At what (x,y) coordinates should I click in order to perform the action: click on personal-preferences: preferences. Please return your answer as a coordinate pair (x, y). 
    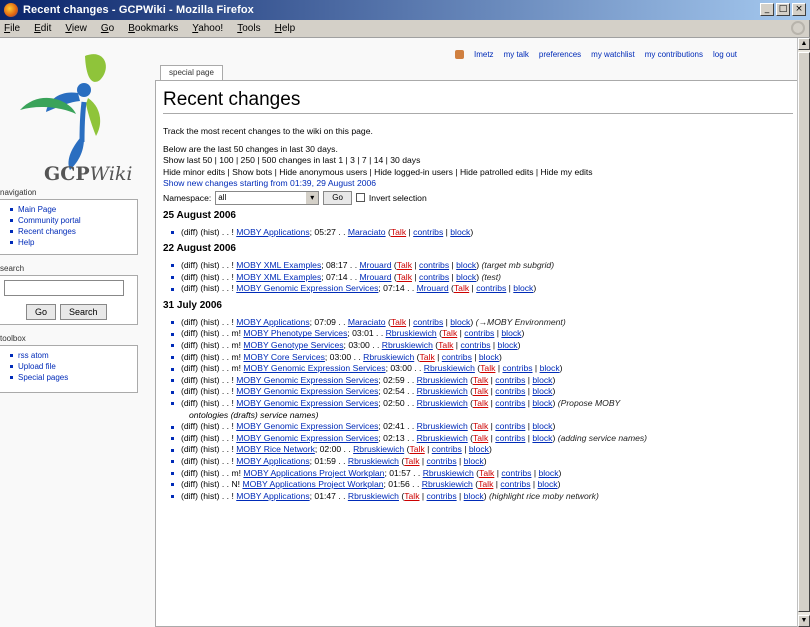
    Looking at the image, I should click on (560, 54).